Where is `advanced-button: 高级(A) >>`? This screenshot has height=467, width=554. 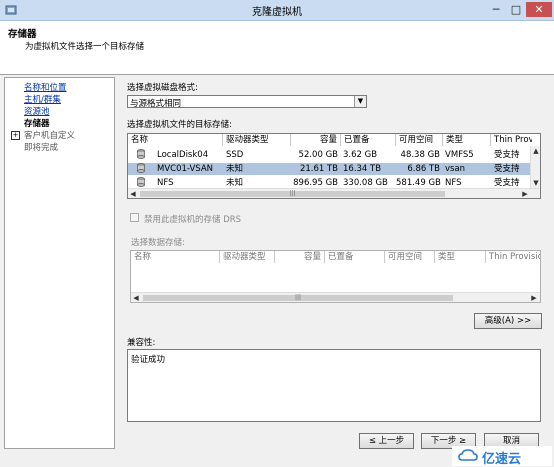
advanced-button: 高级(A) >> is located at coordinates (508, 321).